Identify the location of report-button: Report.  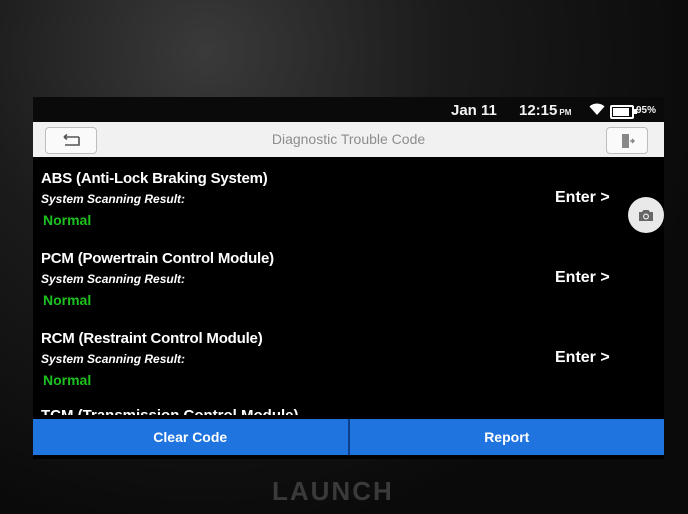
(505, 437).